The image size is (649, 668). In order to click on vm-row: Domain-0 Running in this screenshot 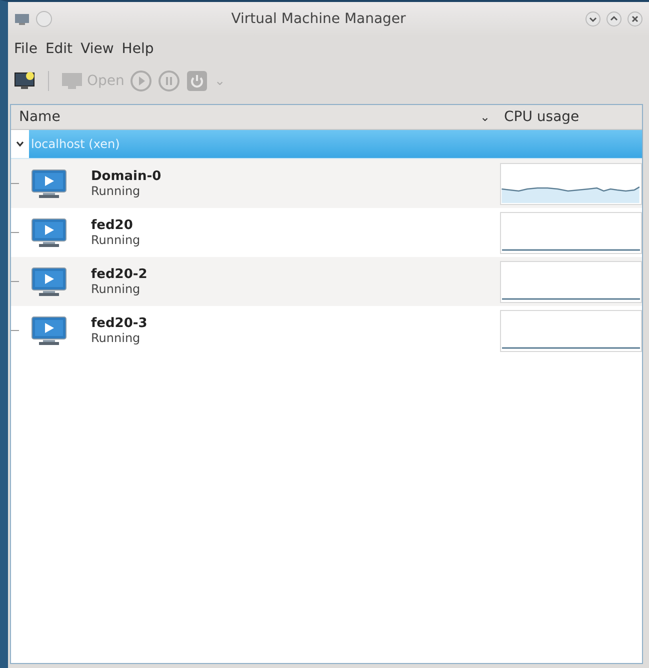, I will do `click(326, 183)`.